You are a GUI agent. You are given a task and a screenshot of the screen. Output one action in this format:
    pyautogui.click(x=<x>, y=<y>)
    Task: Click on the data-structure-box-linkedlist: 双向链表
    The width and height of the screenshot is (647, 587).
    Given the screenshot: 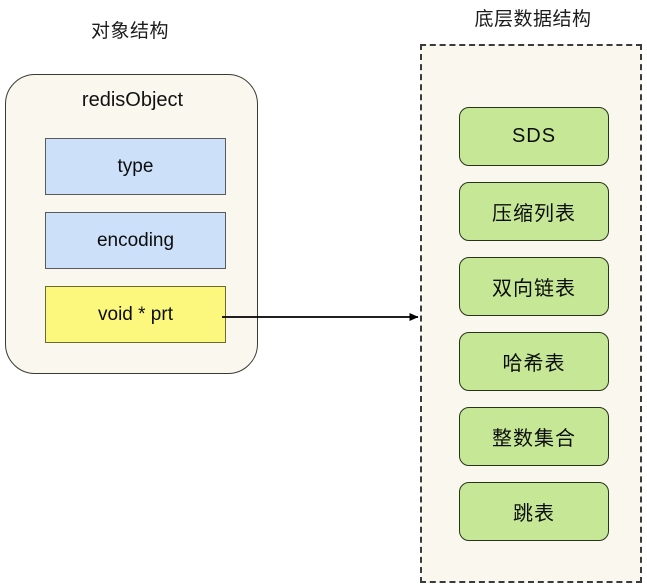 What is the action you would take?
    pyautogui.click(x=534, y=286)
    